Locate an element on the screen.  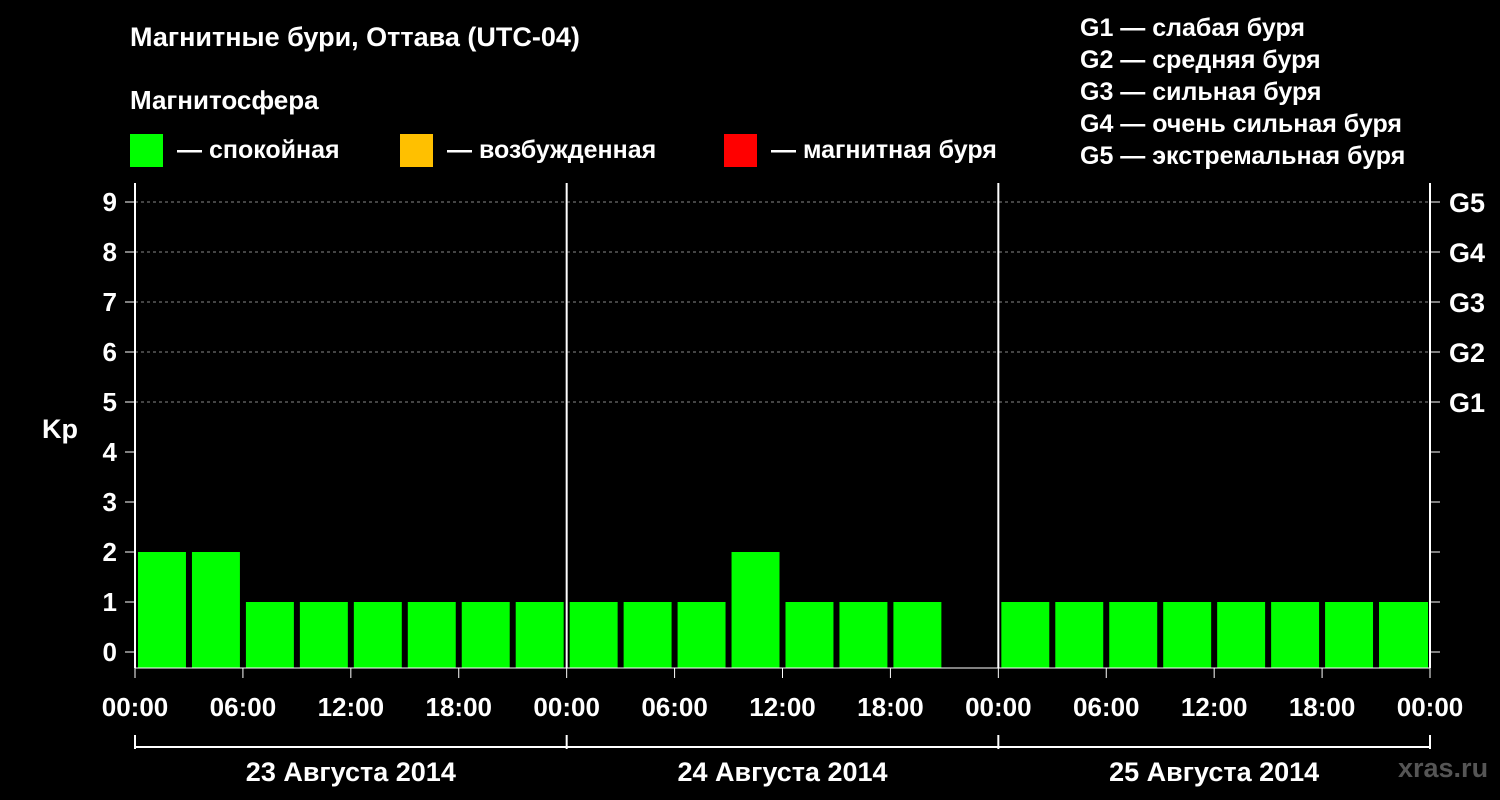
kp-bar-partial is located at coordinates (1422, 635).